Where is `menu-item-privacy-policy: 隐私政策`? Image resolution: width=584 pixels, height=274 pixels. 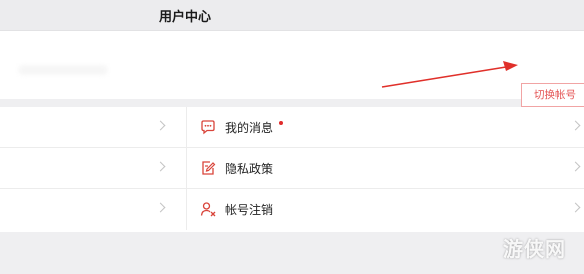
menu-item-privacy-policy: 隐私政策 is located at coordinates (385, 168).